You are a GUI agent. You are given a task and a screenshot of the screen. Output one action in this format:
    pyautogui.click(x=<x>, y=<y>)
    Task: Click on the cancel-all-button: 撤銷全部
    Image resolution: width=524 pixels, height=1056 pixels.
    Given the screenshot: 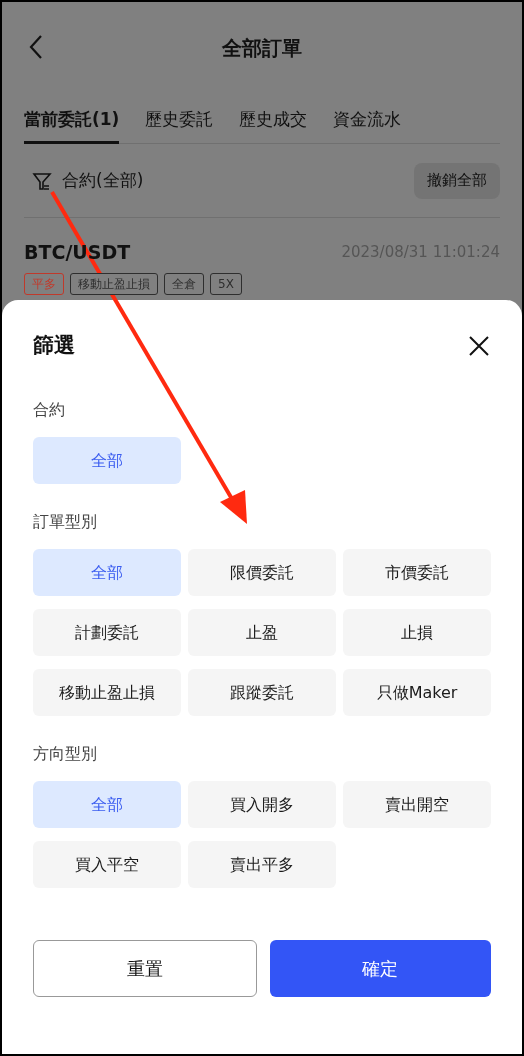 What is the action you would take?
    pyautogui.click(x=457, y=180)
    